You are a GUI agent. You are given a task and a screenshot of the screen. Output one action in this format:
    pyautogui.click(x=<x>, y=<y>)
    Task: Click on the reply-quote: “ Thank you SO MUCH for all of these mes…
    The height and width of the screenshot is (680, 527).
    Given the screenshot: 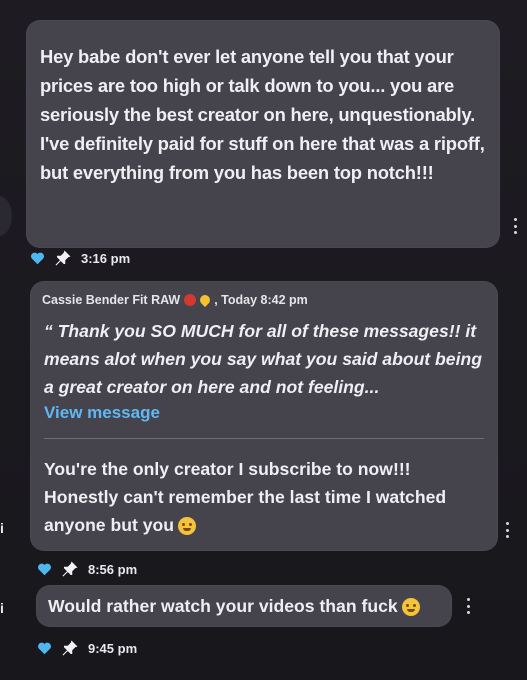 What is the action you would take?
    pyautogui.click(x=263, y=359)
    